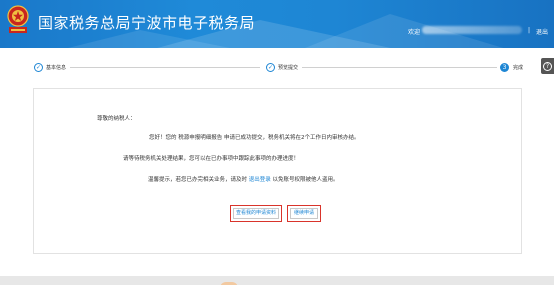 The height and width of the screenshot is (285, 554). Describe the element at coordinates (504, 67) in the screenshot. I see `step-3-number: 3` at that location.